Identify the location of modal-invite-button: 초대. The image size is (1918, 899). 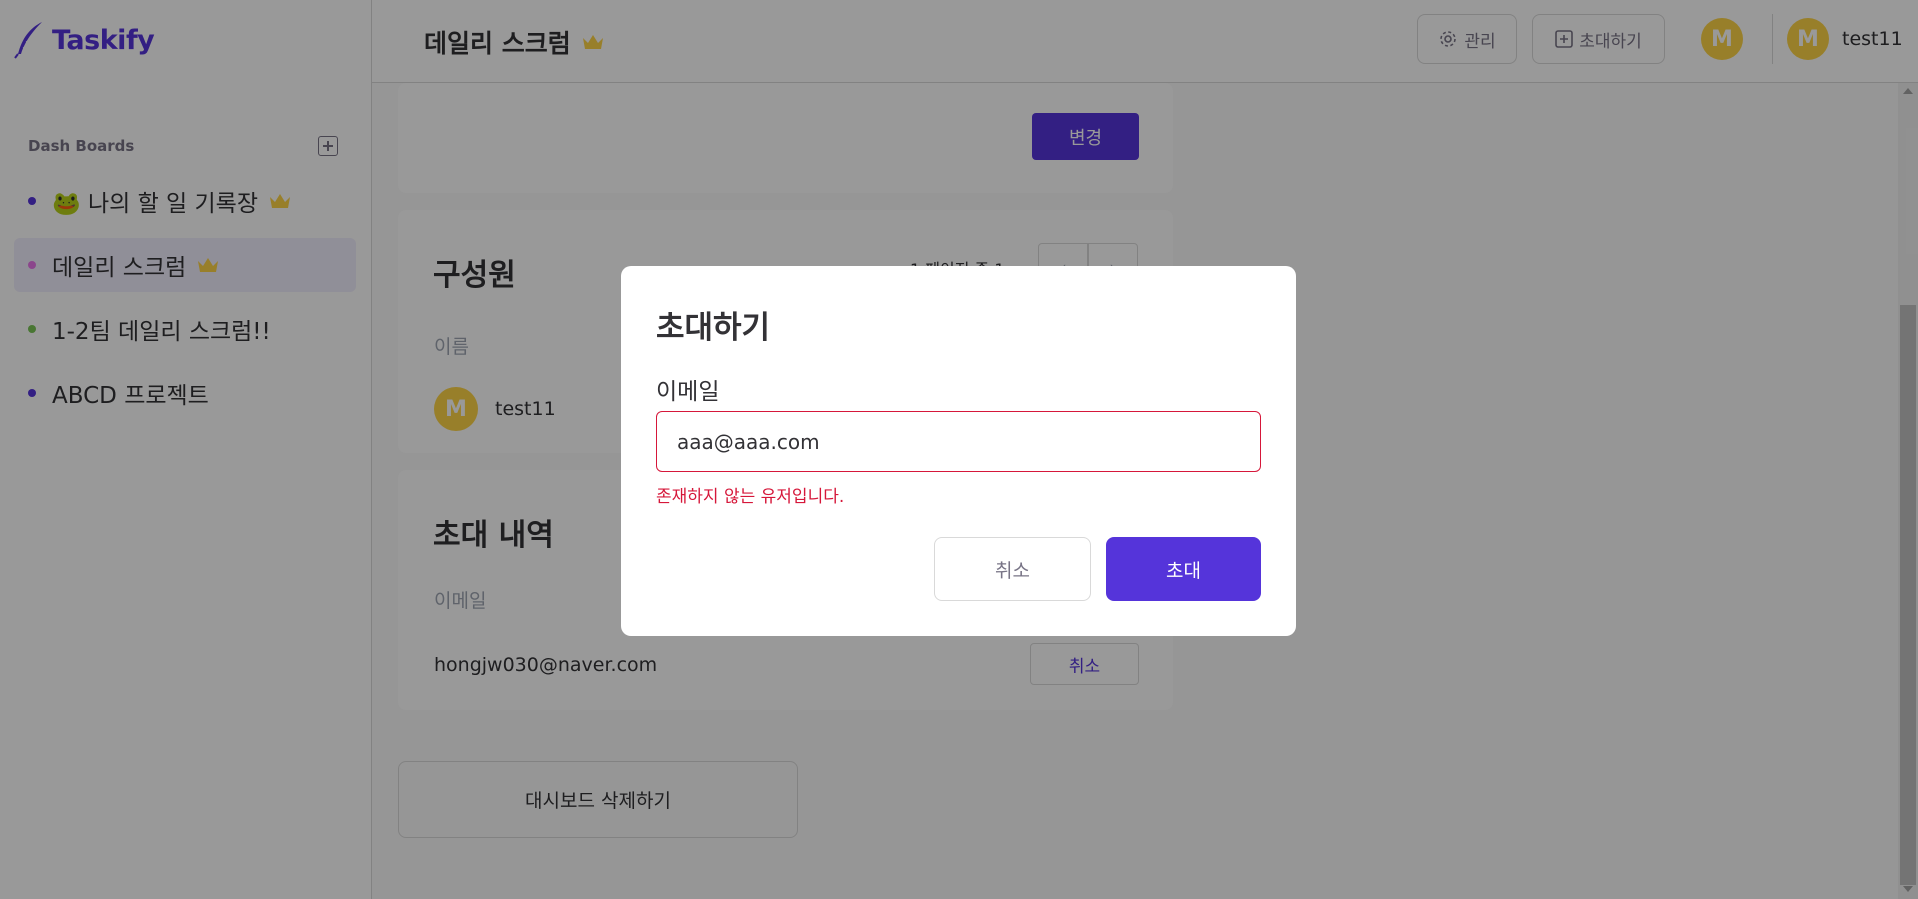
(1183, 569).